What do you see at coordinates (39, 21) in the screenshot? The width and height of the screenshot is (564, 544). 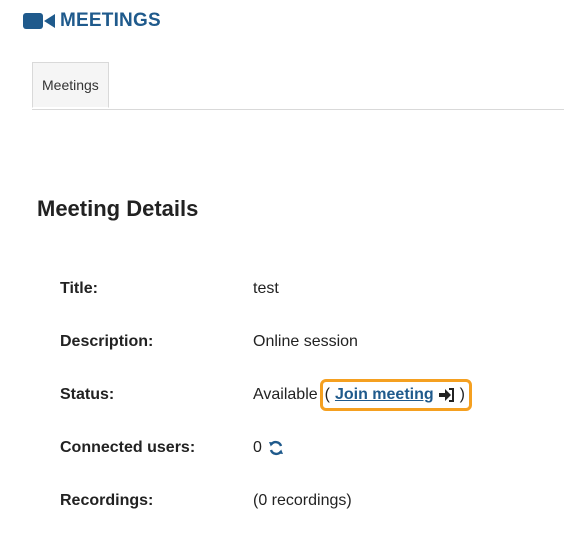 I see `video-camera-icon` at bounding box center [39, 21].